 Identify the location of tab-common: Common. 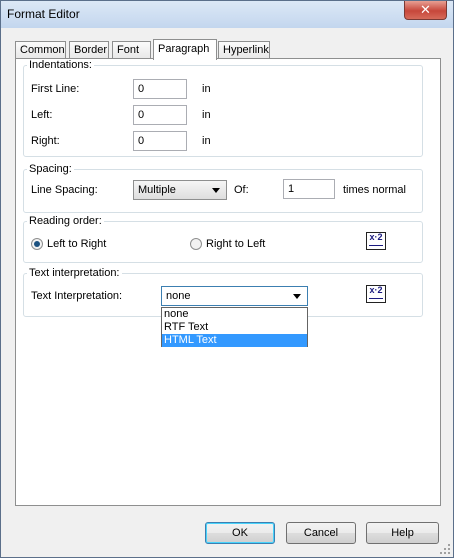
(40, 50).